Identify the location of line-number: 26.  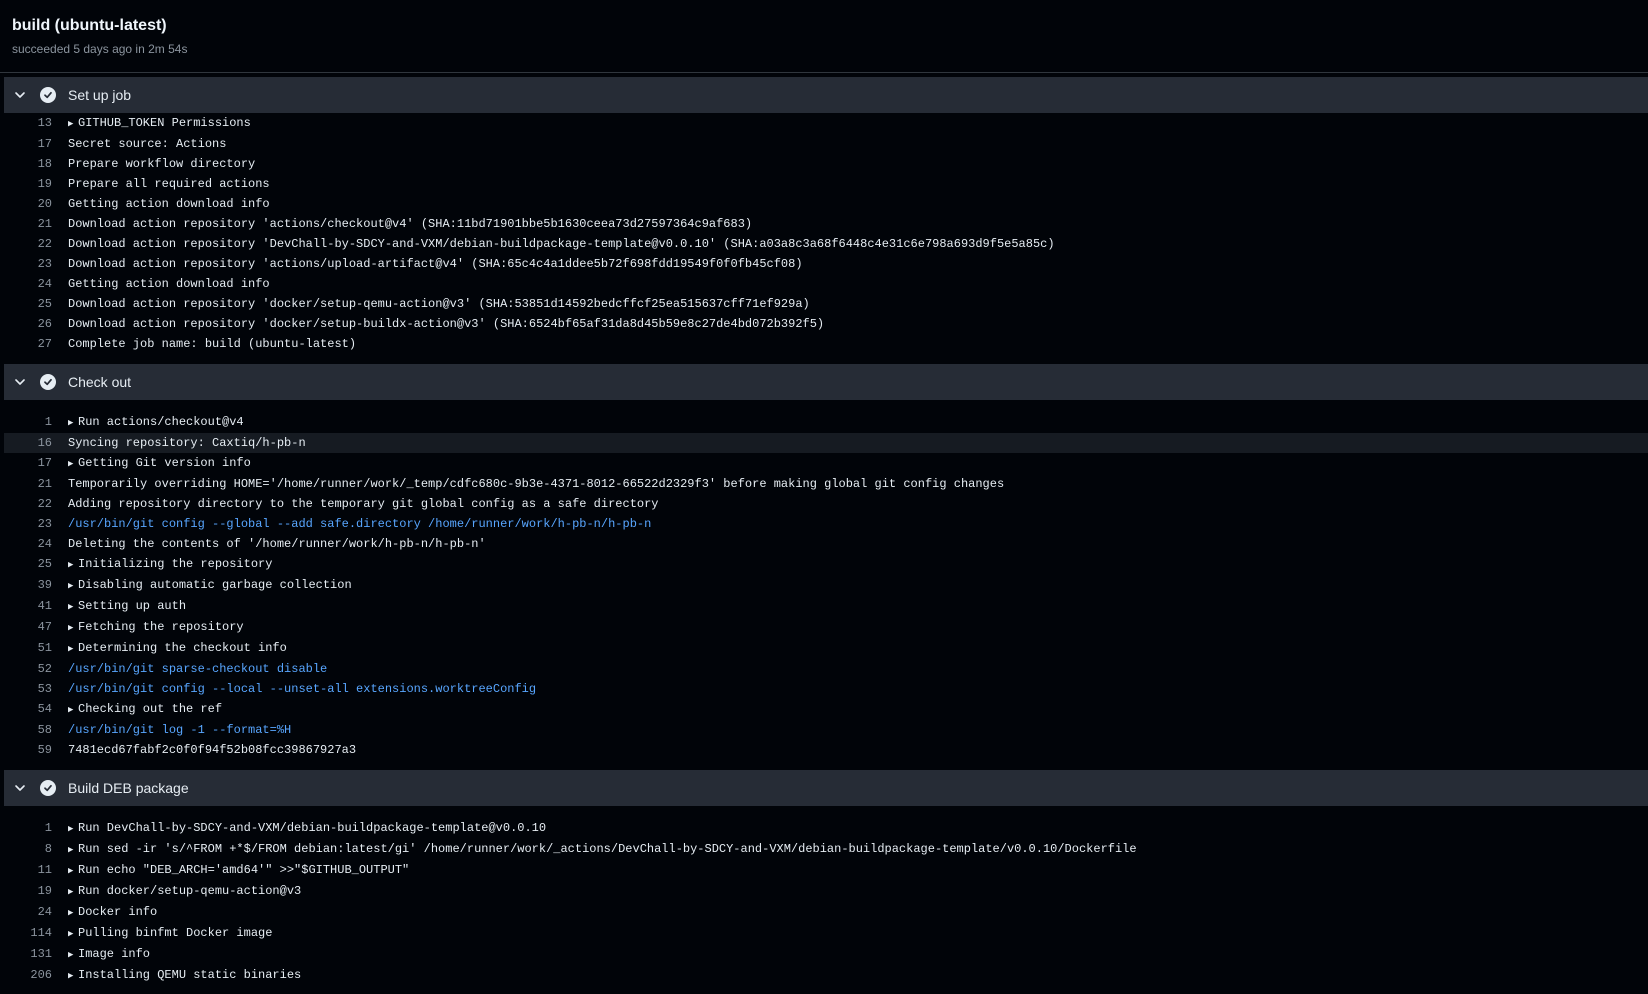
(36, 324).